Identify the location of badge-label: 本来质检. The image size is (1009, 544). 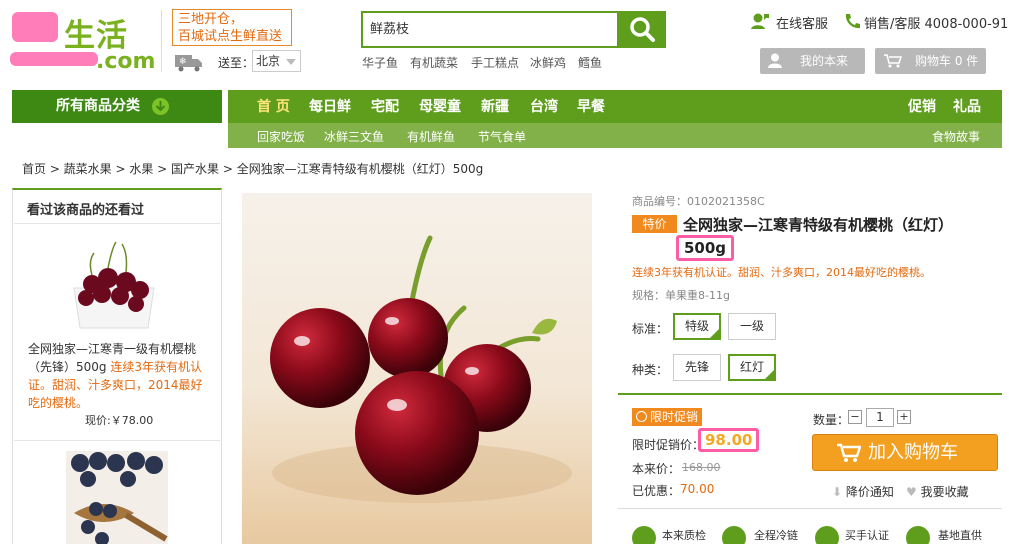
(684, 535).